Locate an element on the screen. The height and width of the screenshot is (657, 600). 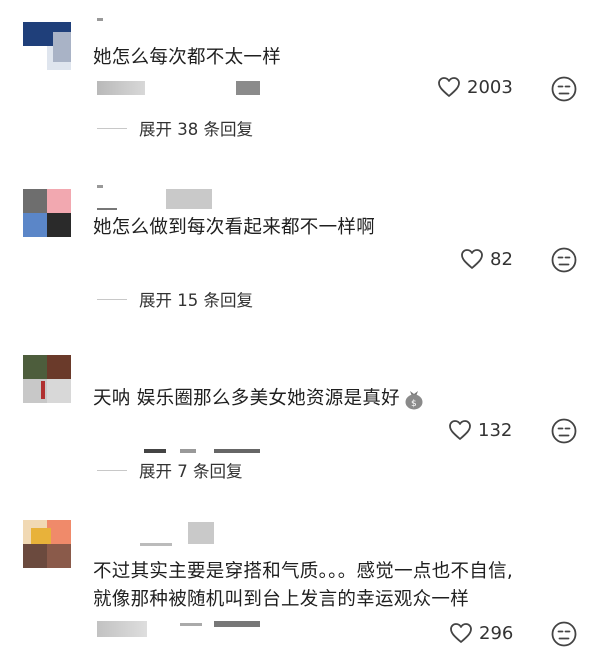
comment-text-content: 天呐 娱乐圈那么多美女她资源是真好 is located at coordinates (246, 398).